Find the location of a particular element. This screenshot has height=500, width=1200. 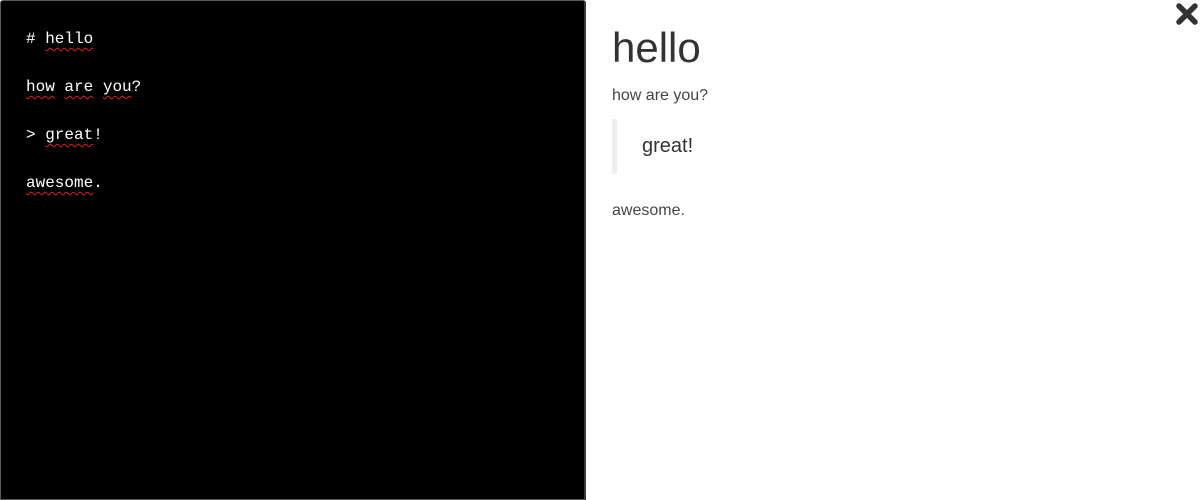

misspelled-word: great is located at coordinates (69, 135).